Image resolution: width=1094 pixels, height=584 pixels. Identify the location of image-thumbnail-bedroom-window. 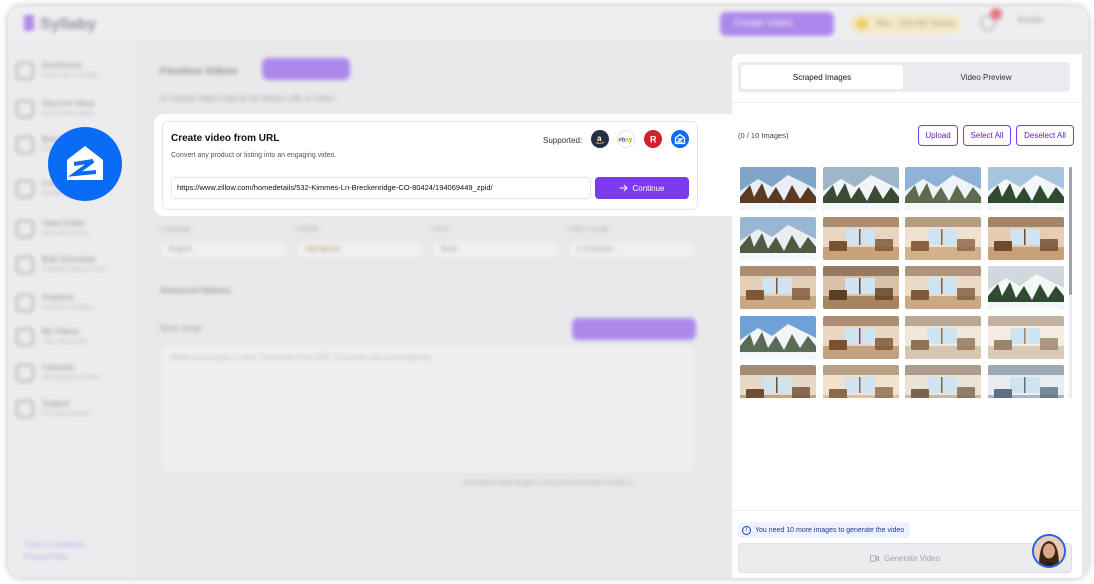
(943, 381).